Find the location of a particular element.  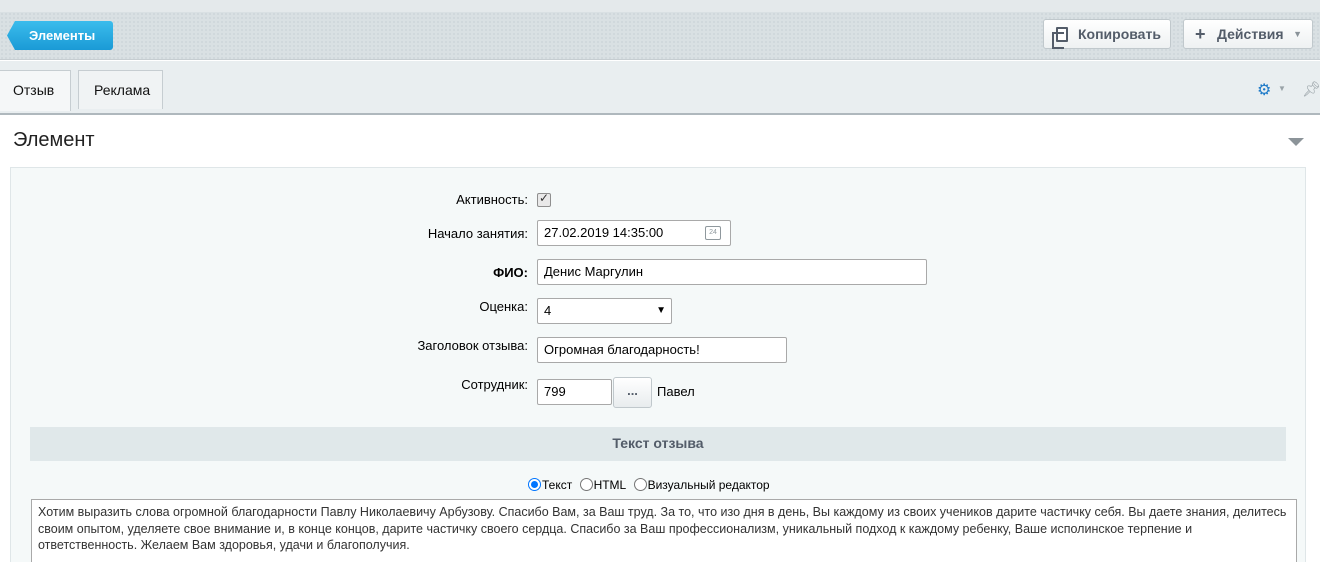

active-label: Активность: is located at coordinates (492, 199).